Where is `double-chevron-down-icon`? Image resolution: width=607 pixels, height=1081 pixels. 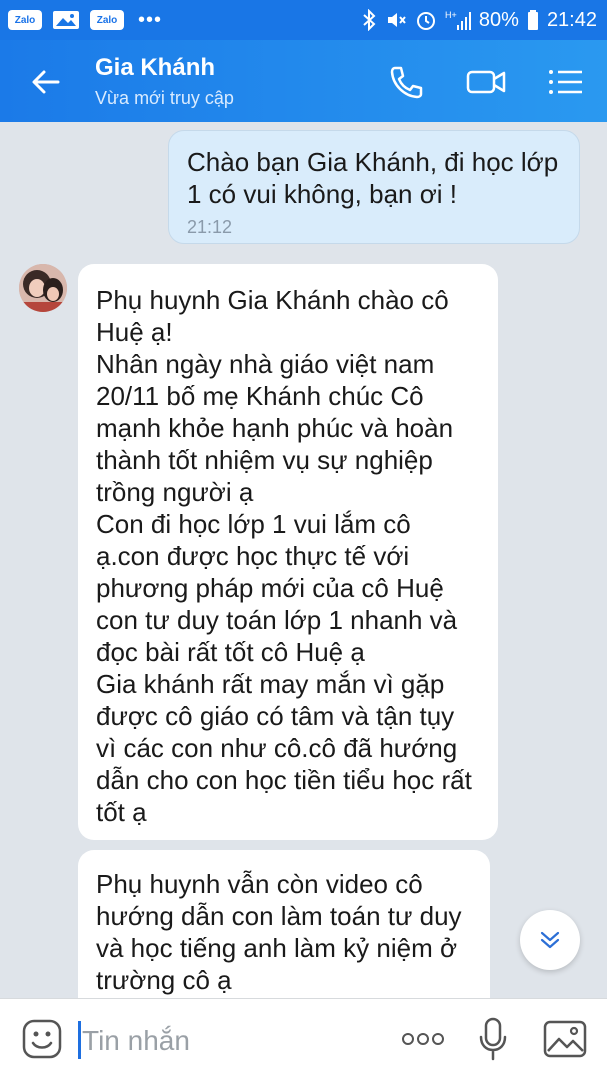
double-chevron-down-icon is located at coordinates (550, 940).